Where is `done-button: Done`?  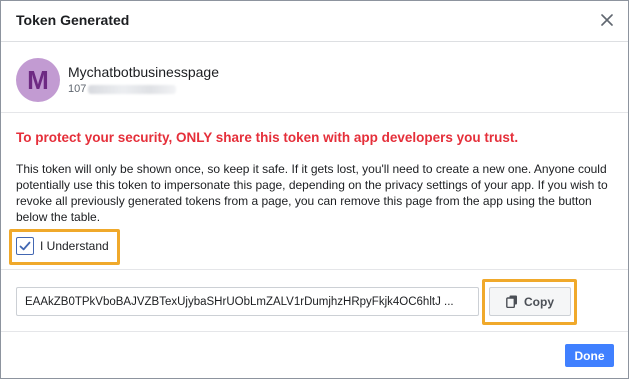
done-button: Done is located at coordinates (589, 355).